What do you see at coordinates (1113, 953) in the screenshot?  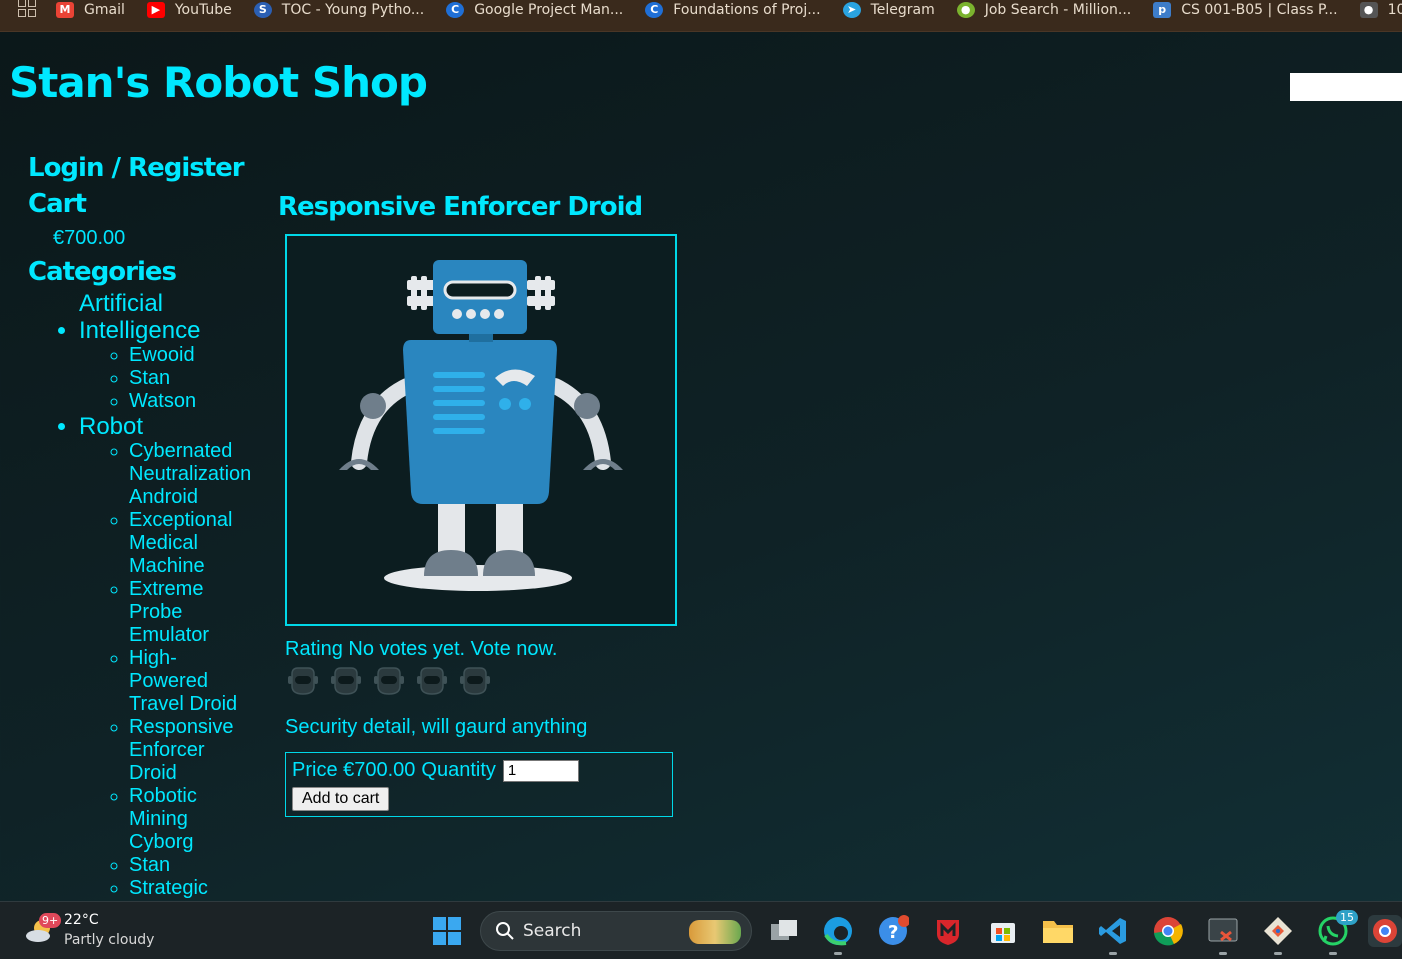 I see `vscode-active-indicator` at bounding box center [1113, 953].